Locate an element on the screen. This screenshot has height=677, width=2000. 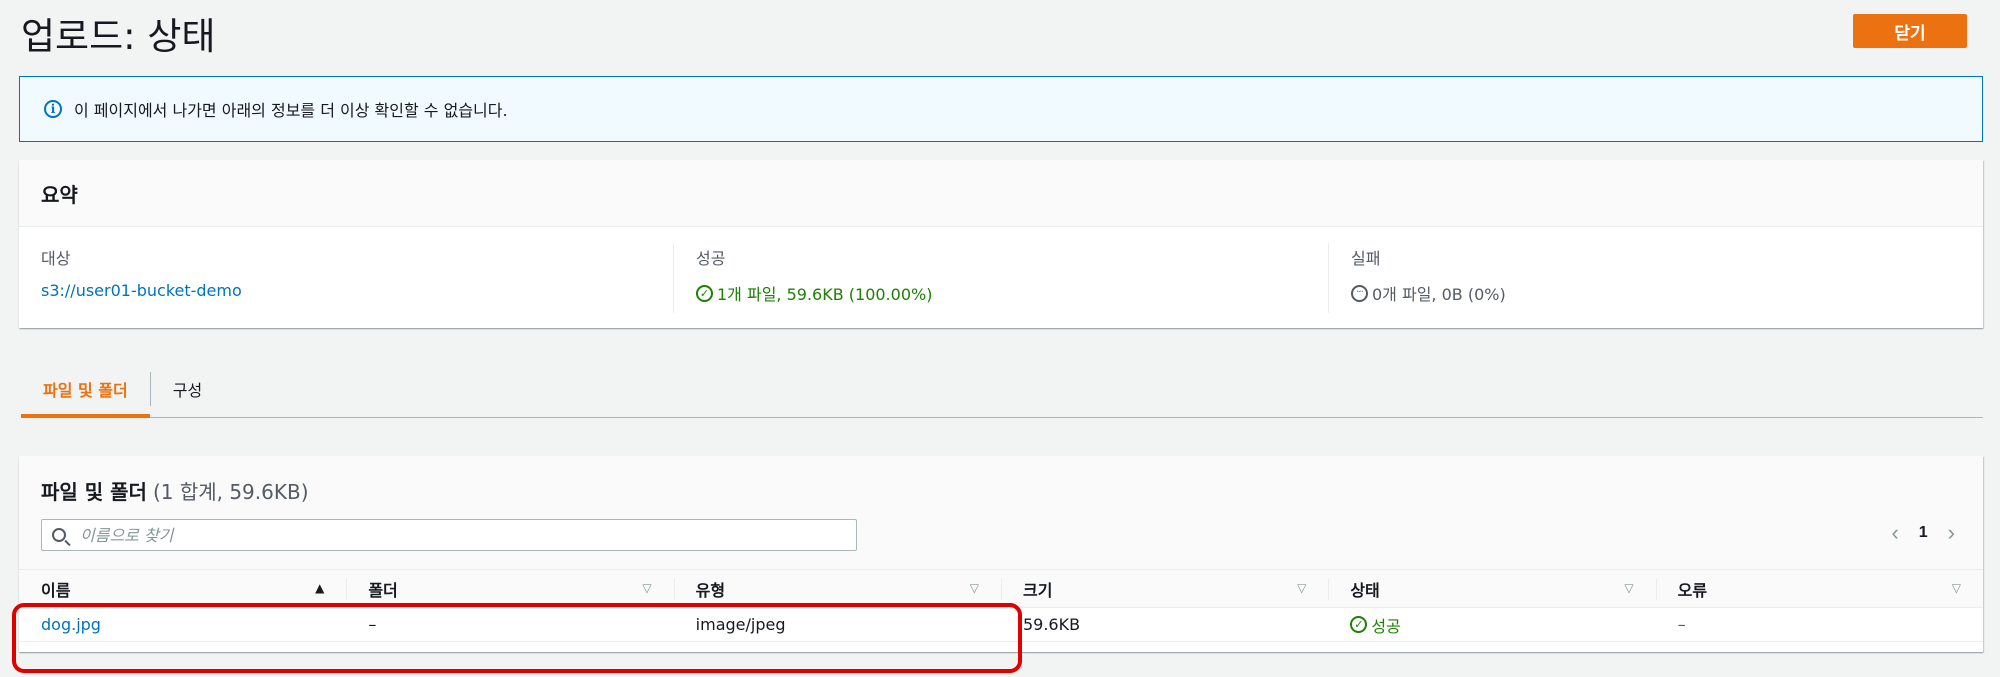
tab-configuration: 구성 is located at coordinates (187, 389).